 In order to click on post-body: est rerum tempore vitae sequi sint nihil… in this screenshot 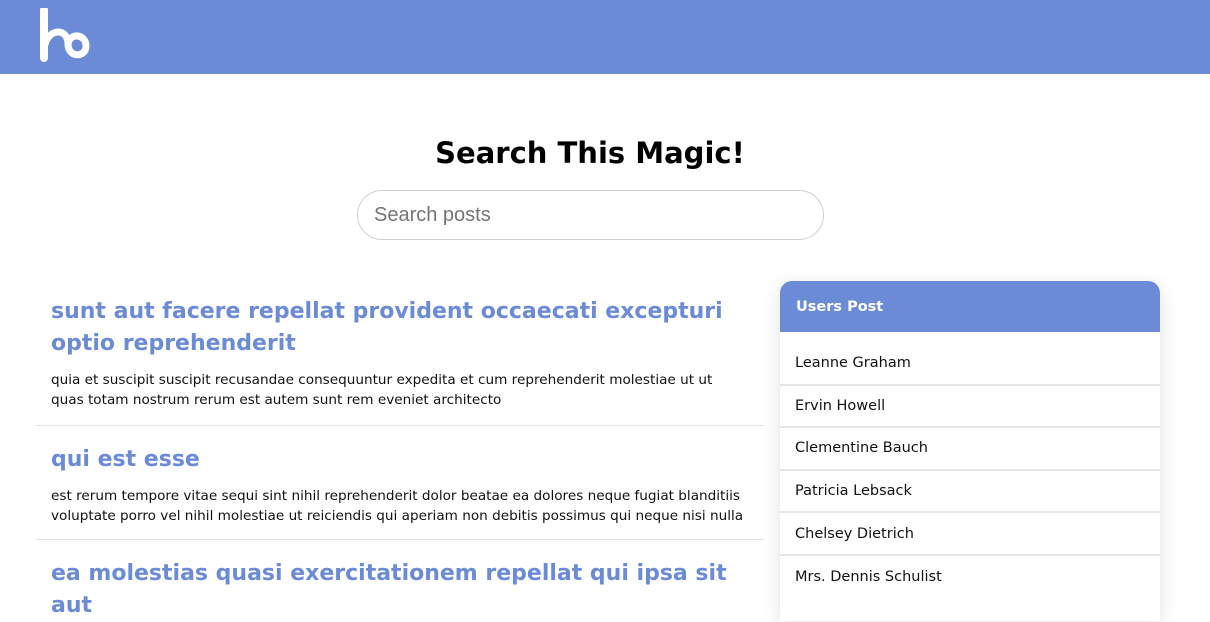, I will do `click(397, 506)`.